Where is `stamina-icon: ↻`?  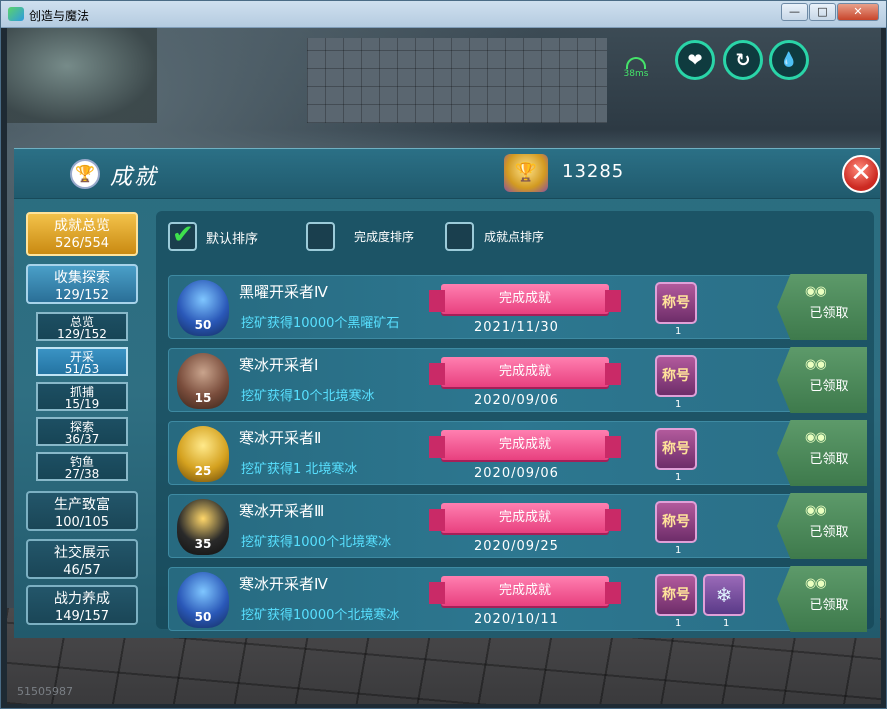 stamina-icon: ↻ is located at coordinates (743, 60).